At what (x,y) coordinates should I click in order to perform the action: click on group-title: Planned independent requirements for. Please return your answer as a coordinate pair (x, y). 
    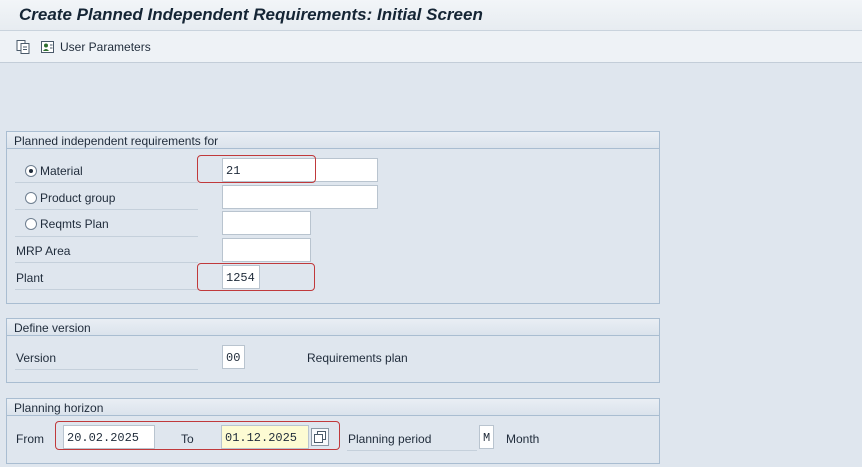
    Looking at the image, I should click on (116, 141).